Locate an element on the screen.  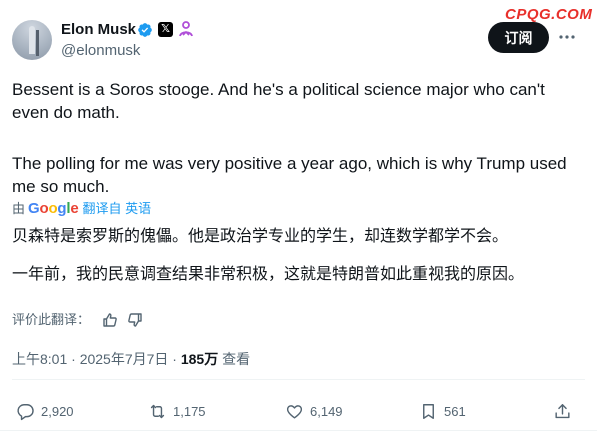
translation-attribution: 由 Google 翻译自 英语 is located at coordinates (81, 209).